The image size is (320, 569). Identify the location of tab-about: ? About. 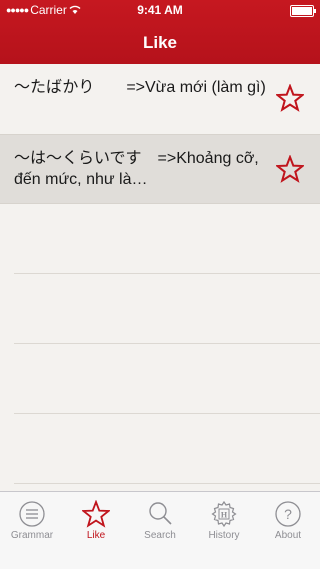
(288, 530).